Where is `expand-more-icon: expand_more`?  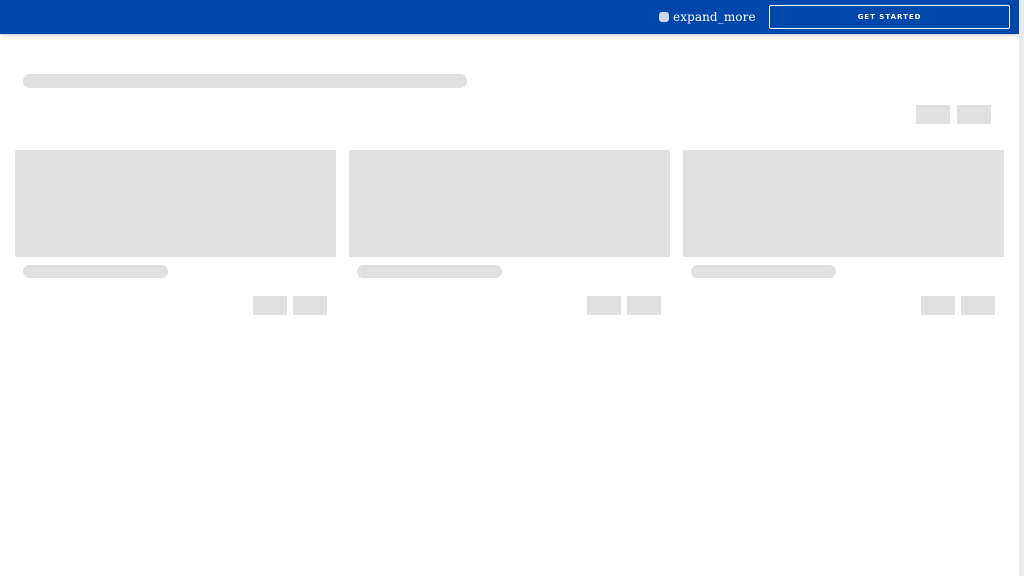
expand-more-icon: expand_more is located at coordinates (714, 17).